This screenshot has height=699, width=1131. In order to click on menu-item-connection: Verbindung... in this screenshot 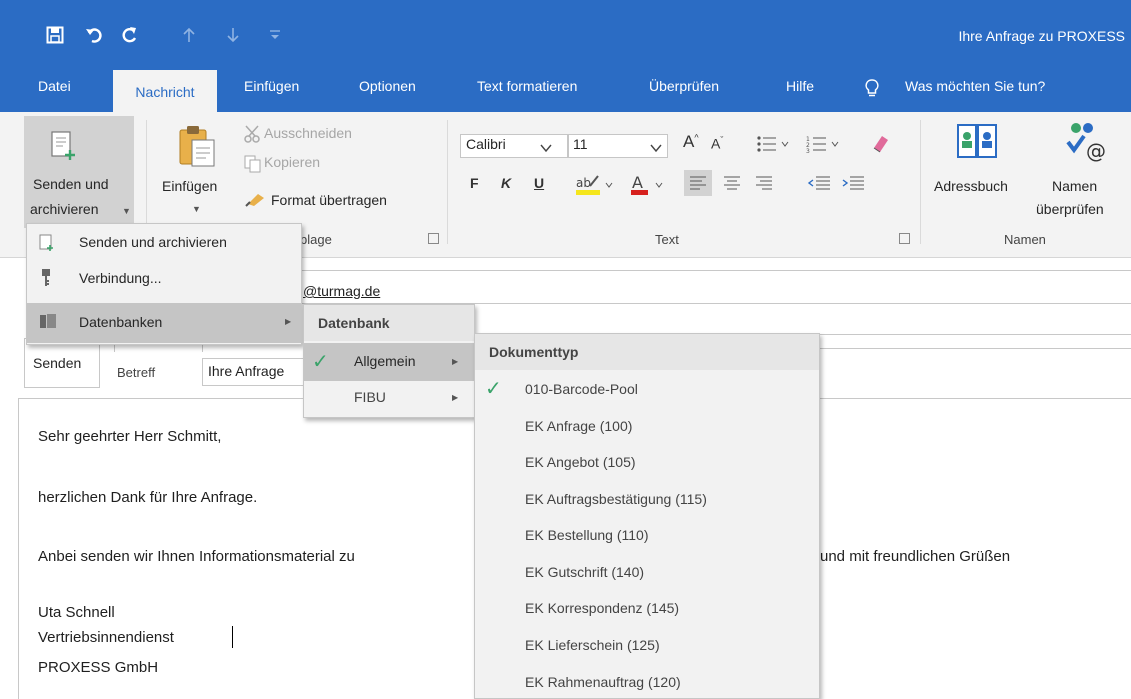, I will do `click(120, 278)`.